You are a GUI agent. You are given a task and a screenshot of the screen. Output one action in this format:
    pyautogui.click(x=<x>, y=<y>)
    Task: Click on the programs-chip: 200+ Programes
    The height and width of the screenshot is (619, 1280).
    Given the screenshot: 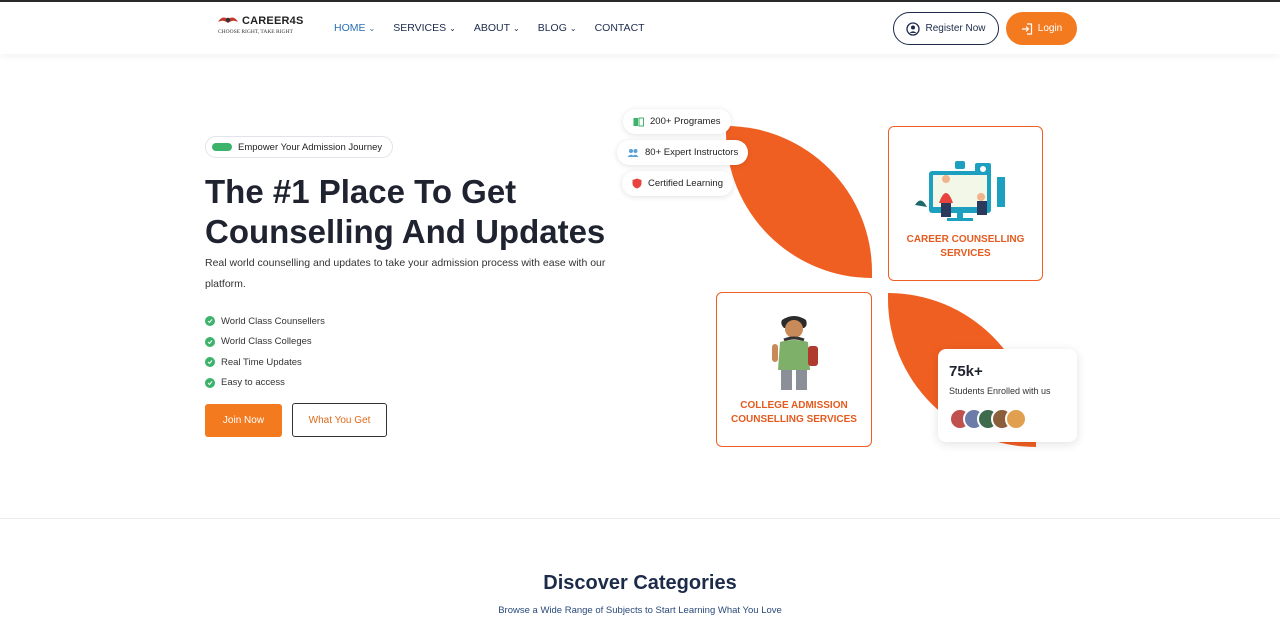 What is the action you would take?
    pyautogui.click(x=677, y=121)
    